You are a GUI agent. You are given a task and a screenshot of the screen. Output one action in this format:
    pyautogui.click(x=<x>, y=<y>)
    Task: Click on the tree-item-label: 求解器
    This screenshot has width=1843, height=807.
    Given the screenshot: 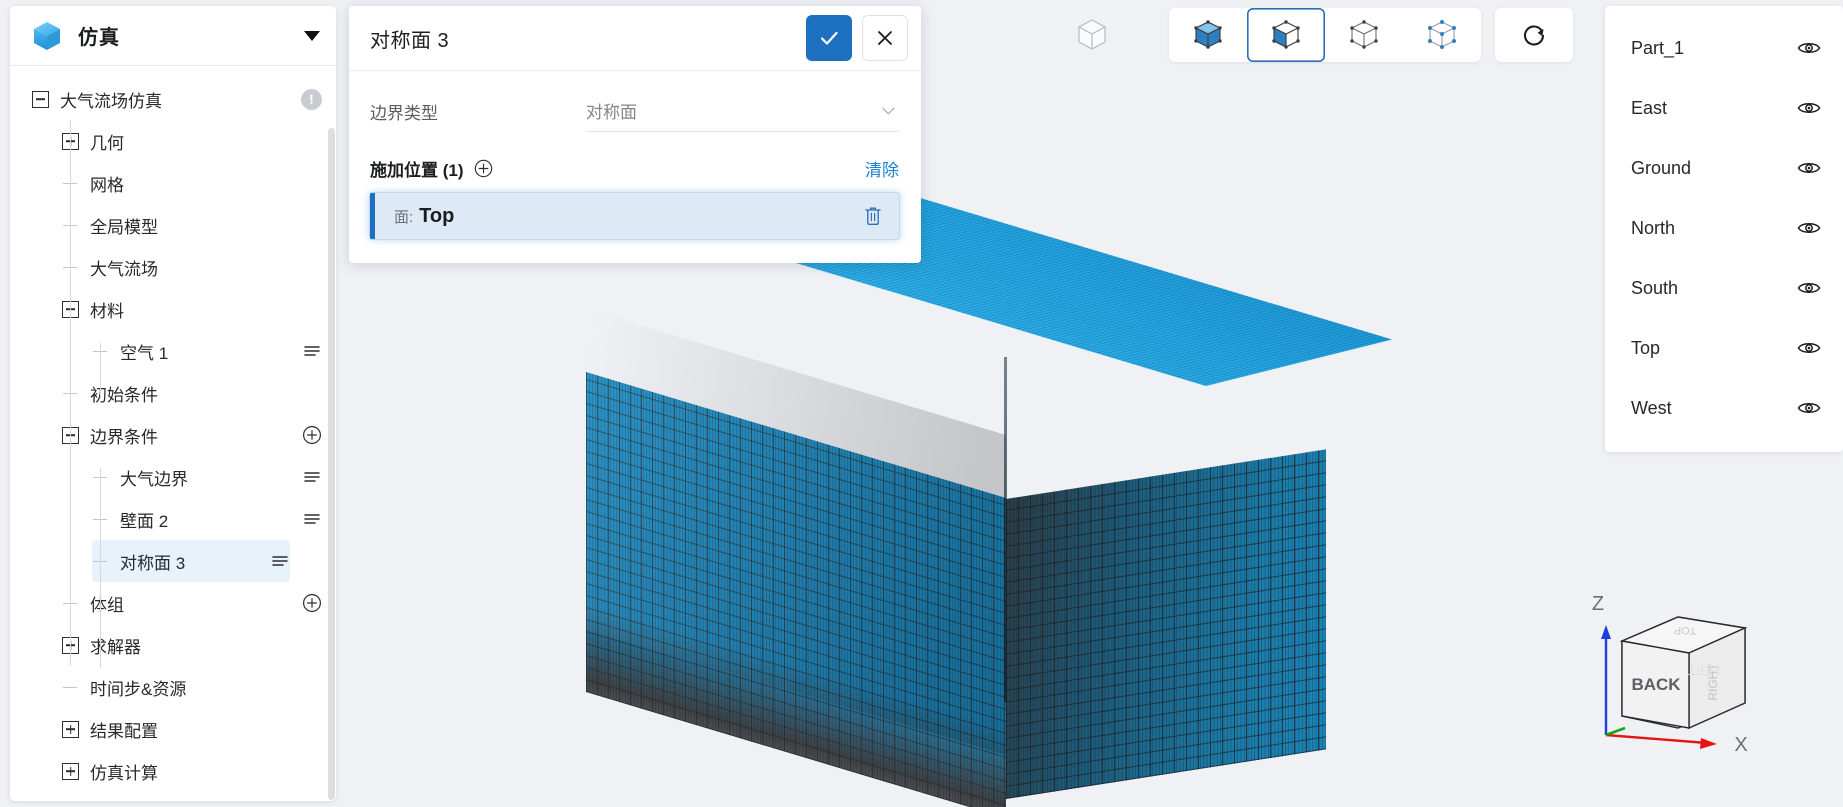 What is the action you would take?
    pyautogui.click(x=115, y=647)
    